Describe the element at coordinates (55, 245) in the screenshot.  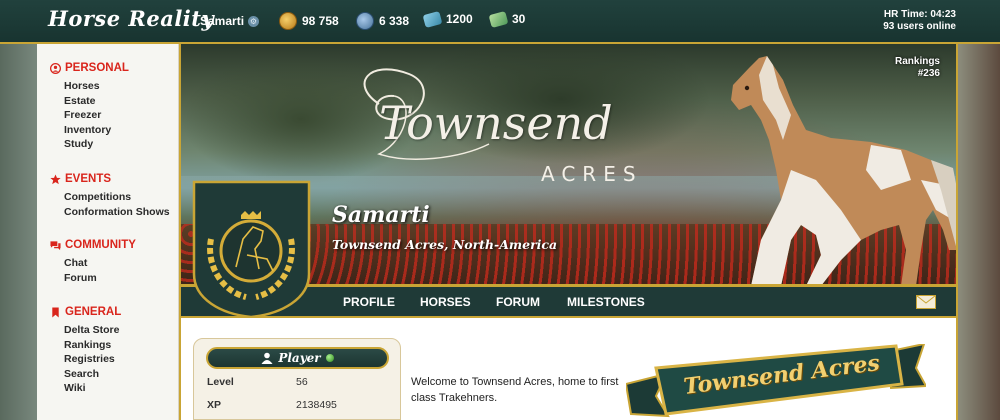
I see `chat-icon` at that location.